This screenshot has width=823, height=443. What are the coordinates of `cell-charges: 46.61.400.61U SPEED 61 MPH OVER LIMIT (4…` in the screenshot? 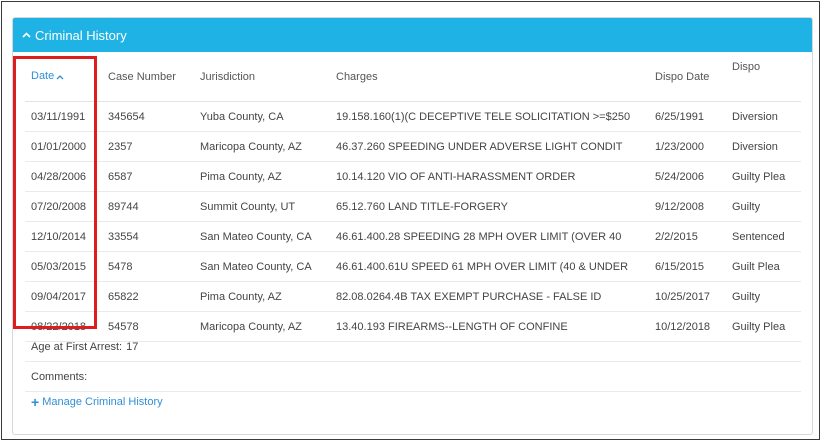 It's located at (489, 266).